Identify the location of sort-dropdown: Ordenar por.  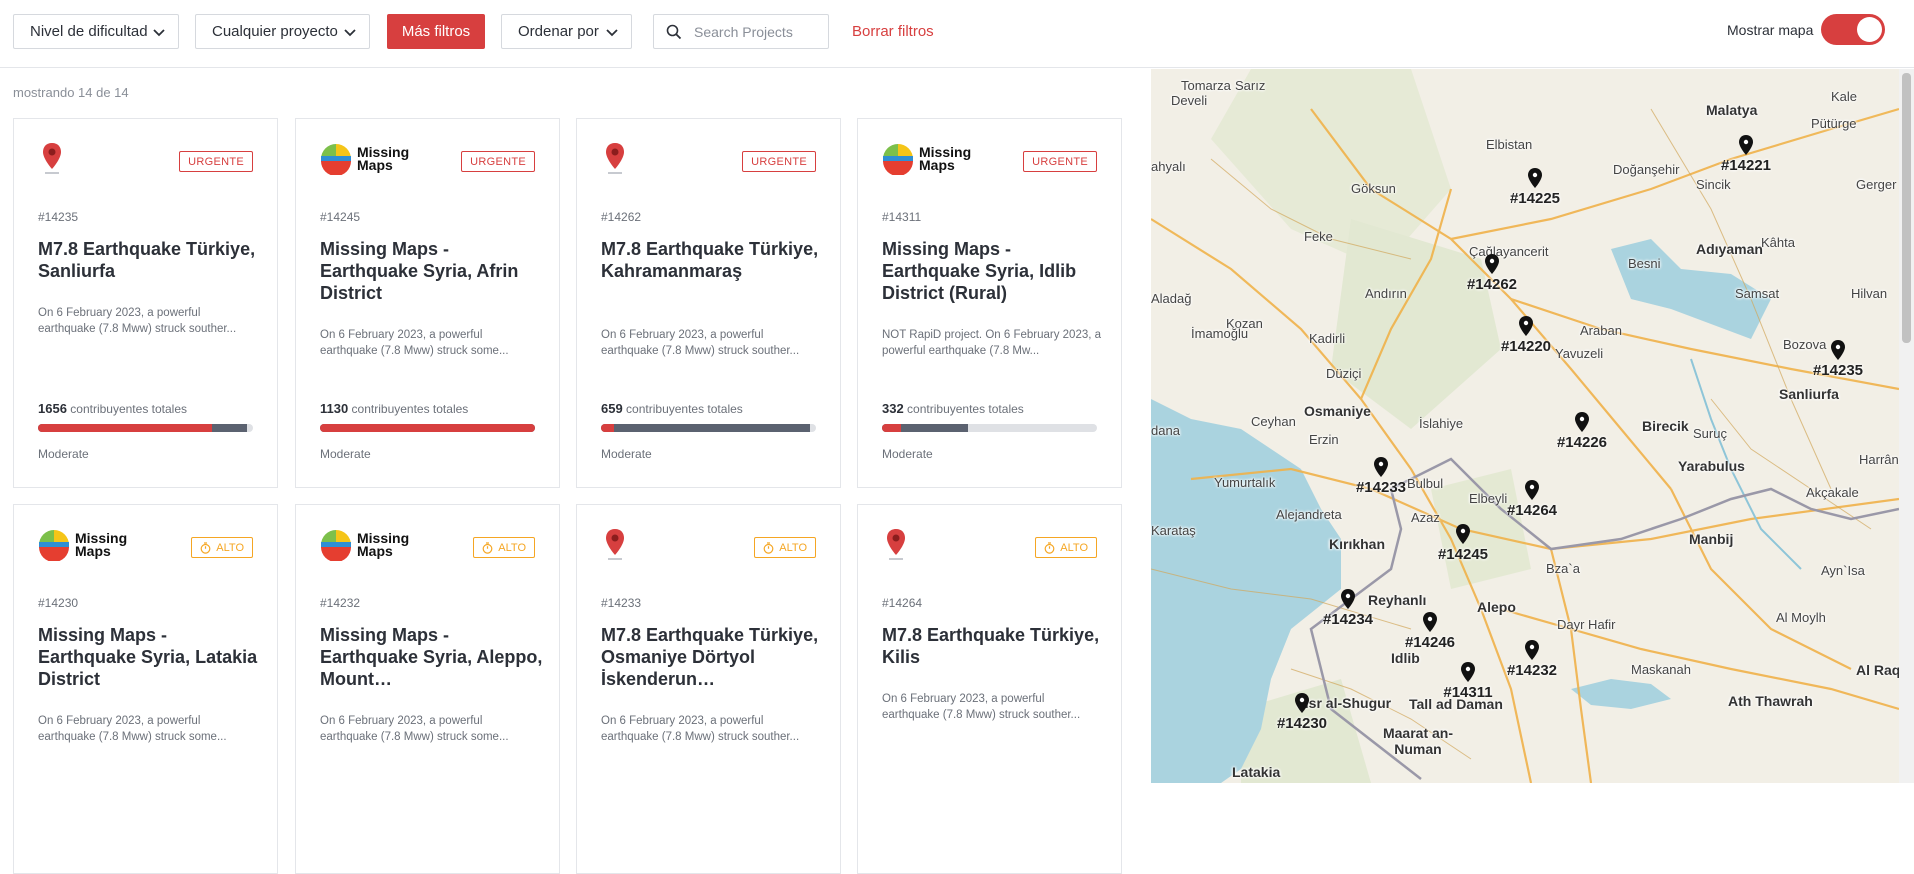
(566, 31).